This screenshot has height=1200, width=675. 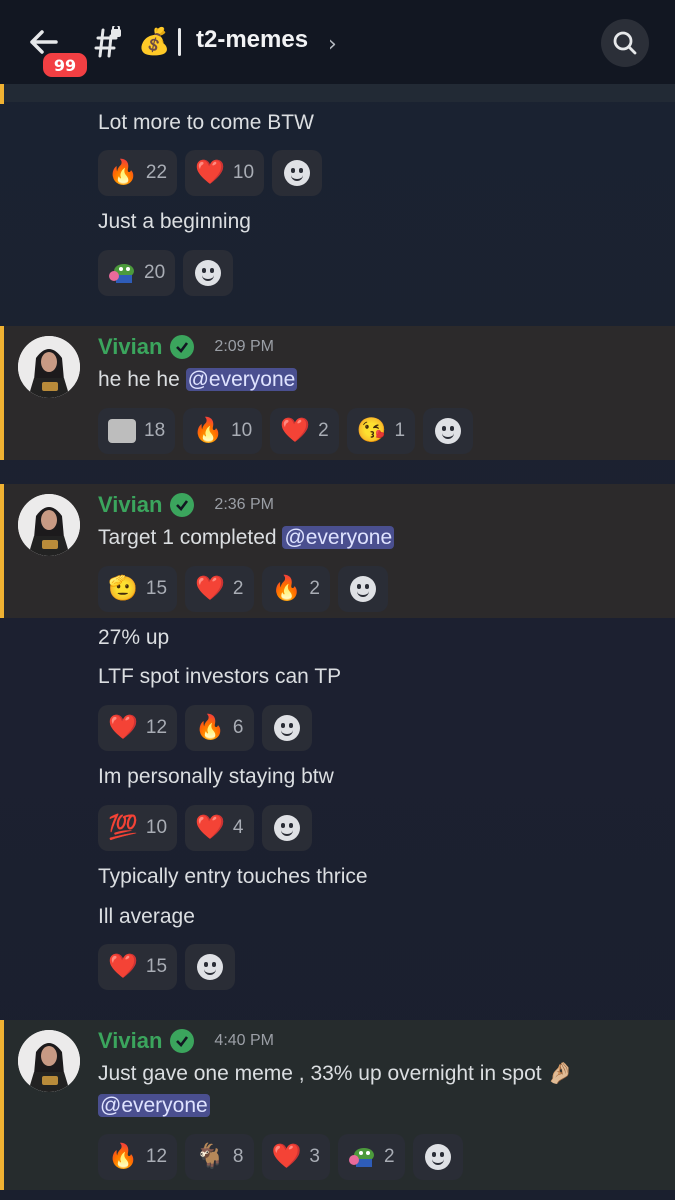 I want to click on reaction-face: 18, so click(x=137, y=431).